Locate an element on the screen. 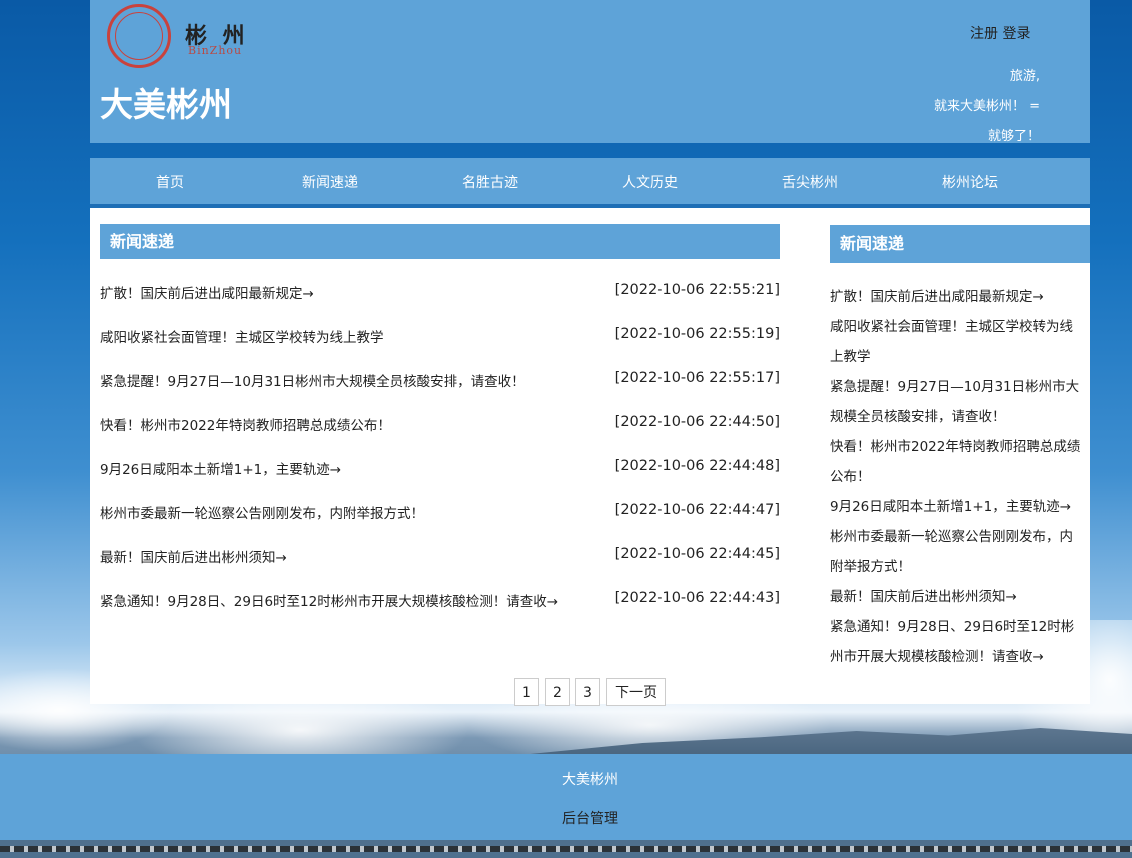 The width and height of the screenshot is (1132, 858). news-date: [2022-10-06 22:44:50] is located at coordinates (697, 422).